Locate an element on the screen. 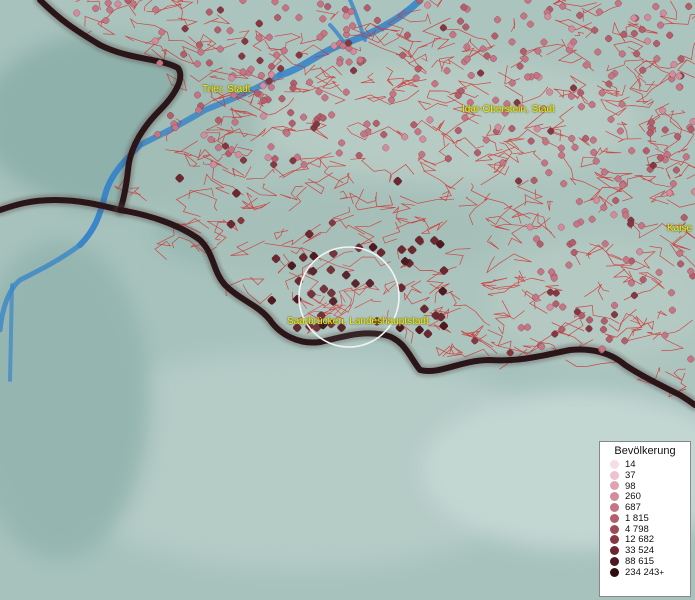 Image resolution: width=695 pixels, height=600 pixels. legend-item: 260 is located at coordinates (645, 496).